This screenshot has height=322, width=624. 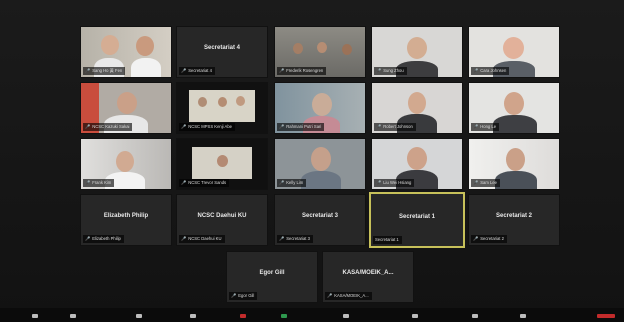 What do you see at coordinates (126, 220) in the screenshot?
I see `participant-tile: Elizabeth Philip 🎤 Elizabeth Philip` at bounding box center [126, 220].